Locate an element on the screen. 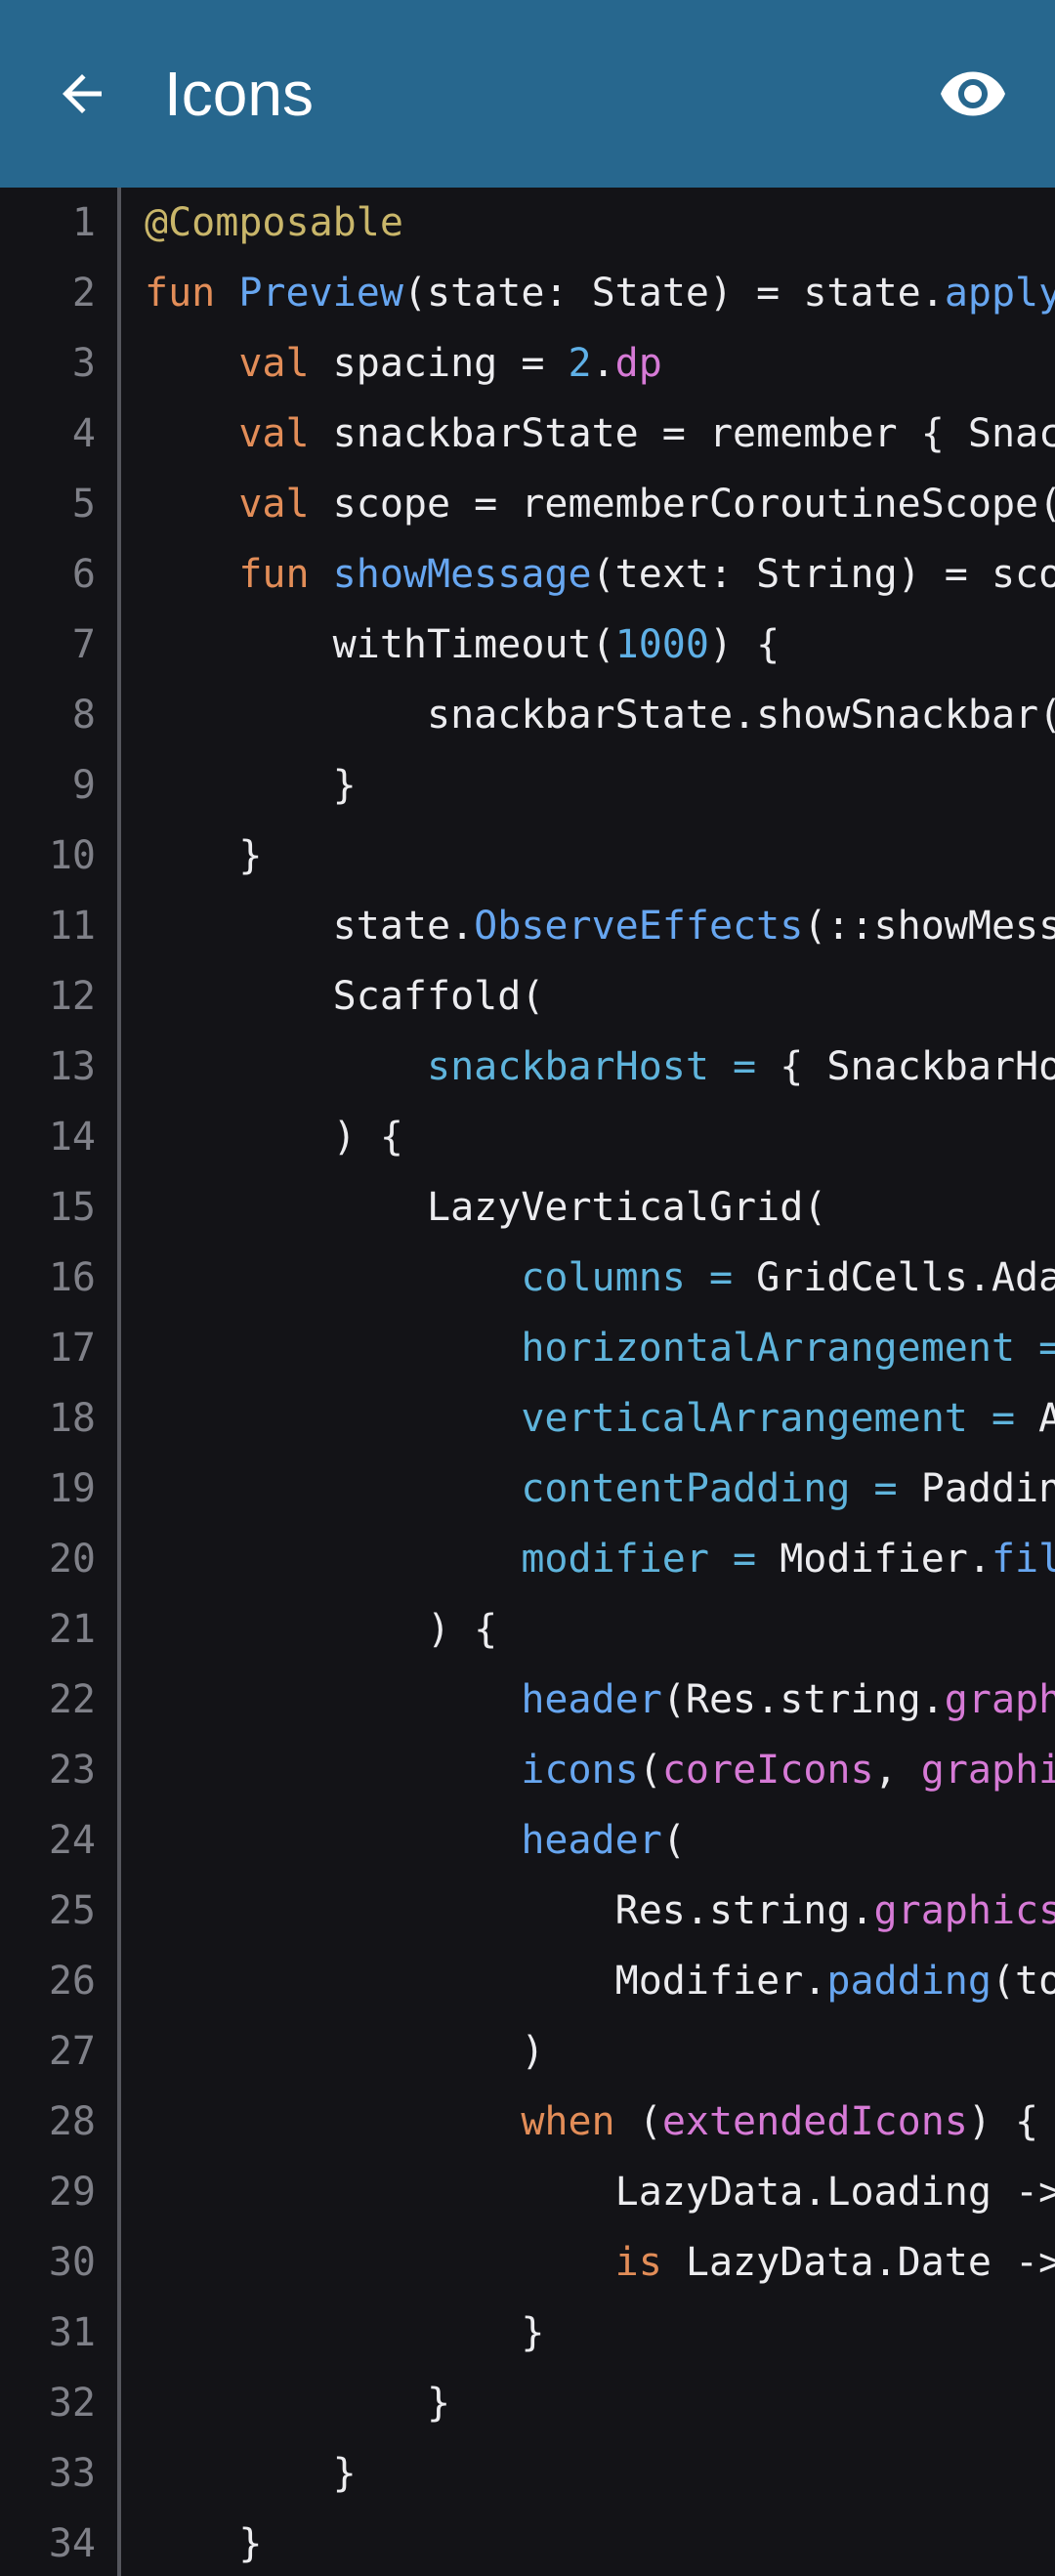 This screenshot has height=2576, width=1055. preview-toggle-button is located at coordinates (973, 94).